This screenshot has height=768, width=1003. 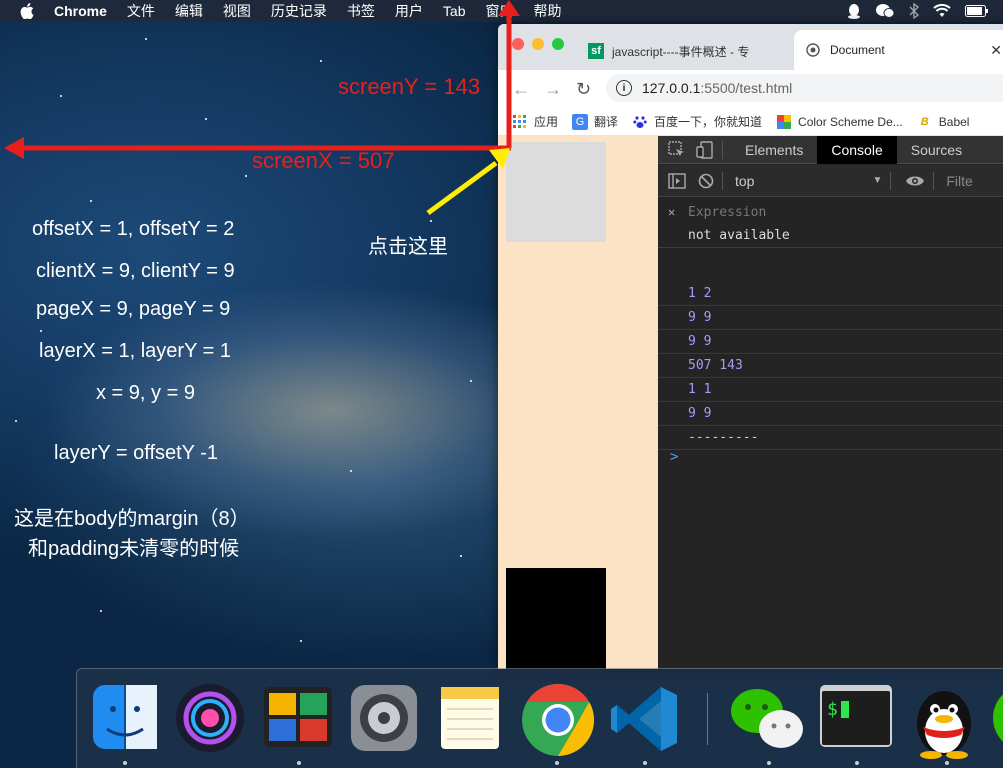 I want to click on url-host: 127.0.0.1, so click(x=671, y=88).